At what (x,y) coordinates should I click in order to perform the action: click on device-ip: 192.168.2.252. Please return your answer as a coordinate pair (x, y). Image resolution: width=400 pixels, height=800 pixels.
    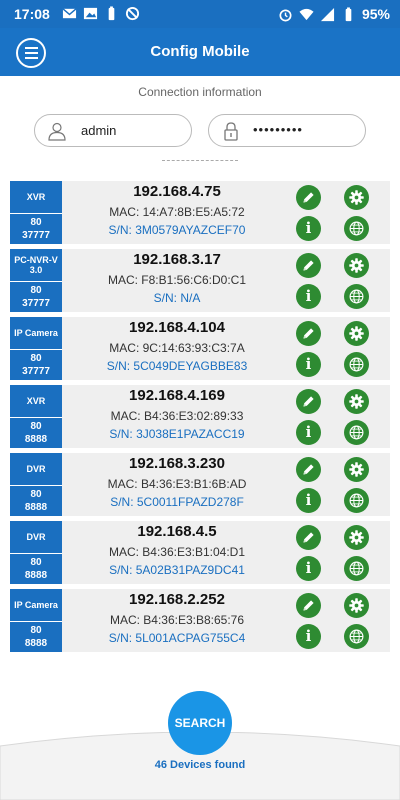
    Looking at the image, I should click on (177, 599).